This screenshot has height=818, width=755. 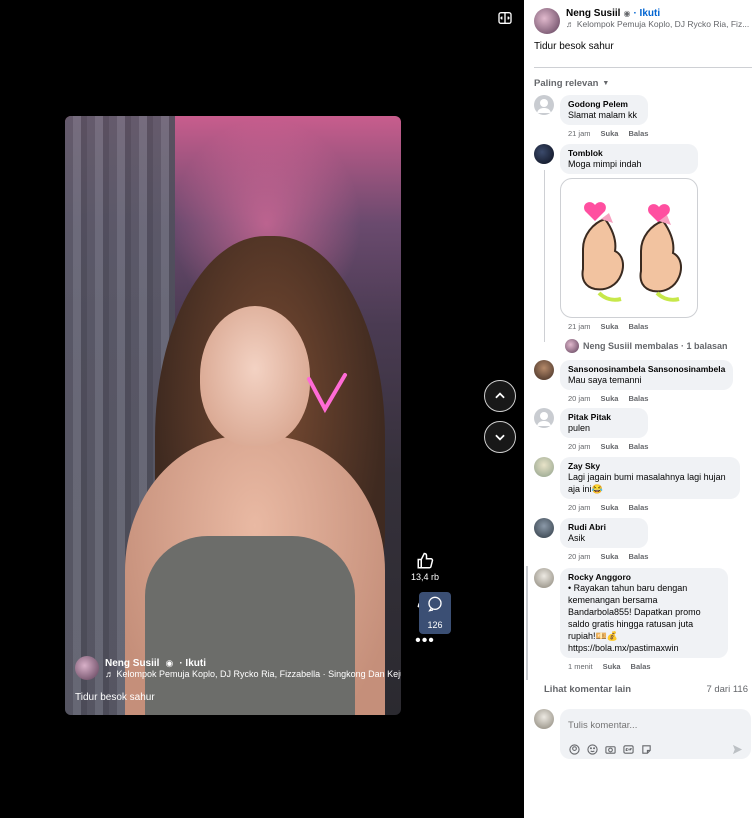 What do you see at coordinates (655, 734) in the screenshot?
I see `comment-input-box` at bounding box center [655, 734].